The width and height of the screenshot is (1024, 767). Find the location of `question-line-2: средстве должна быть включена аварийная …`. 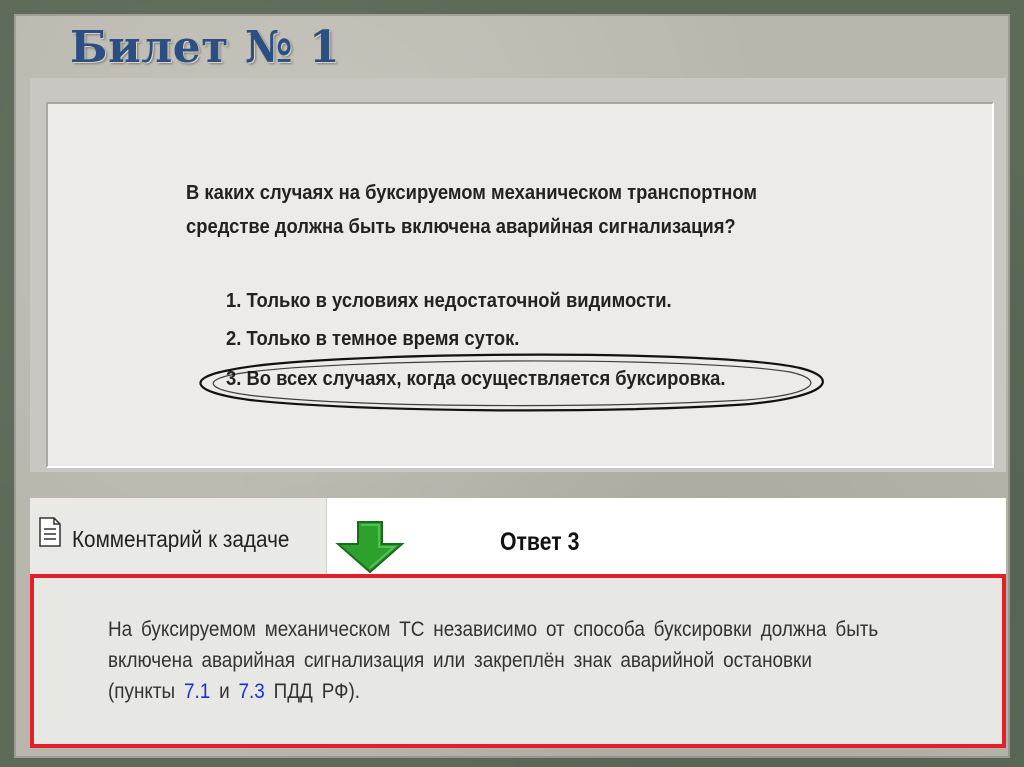

question-line-2: средстве должна быть включена аварийная … is located at coordinates (461, 227).